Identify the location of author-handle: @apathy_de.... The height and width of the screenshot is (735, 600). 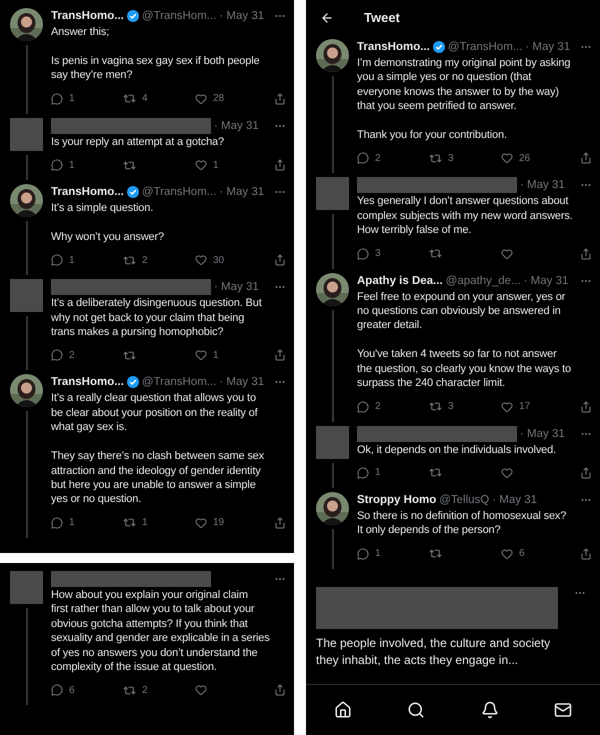
(483, 280).